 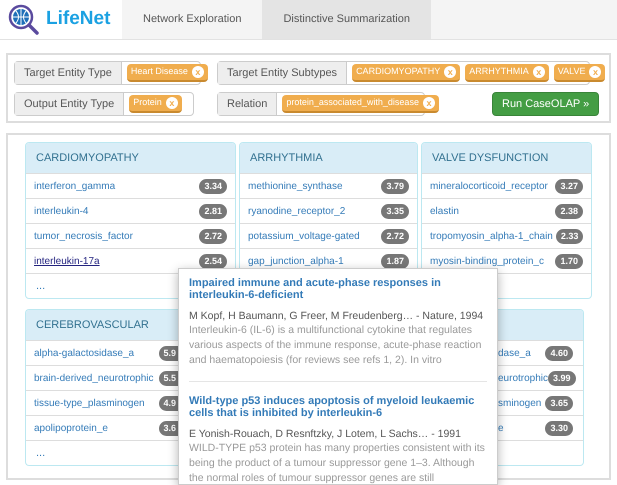 What do you see at coordinates (71, 428) in the screenshot?
I see `protein-link: apolipoprotein_e` at bounding box center [71, 428].